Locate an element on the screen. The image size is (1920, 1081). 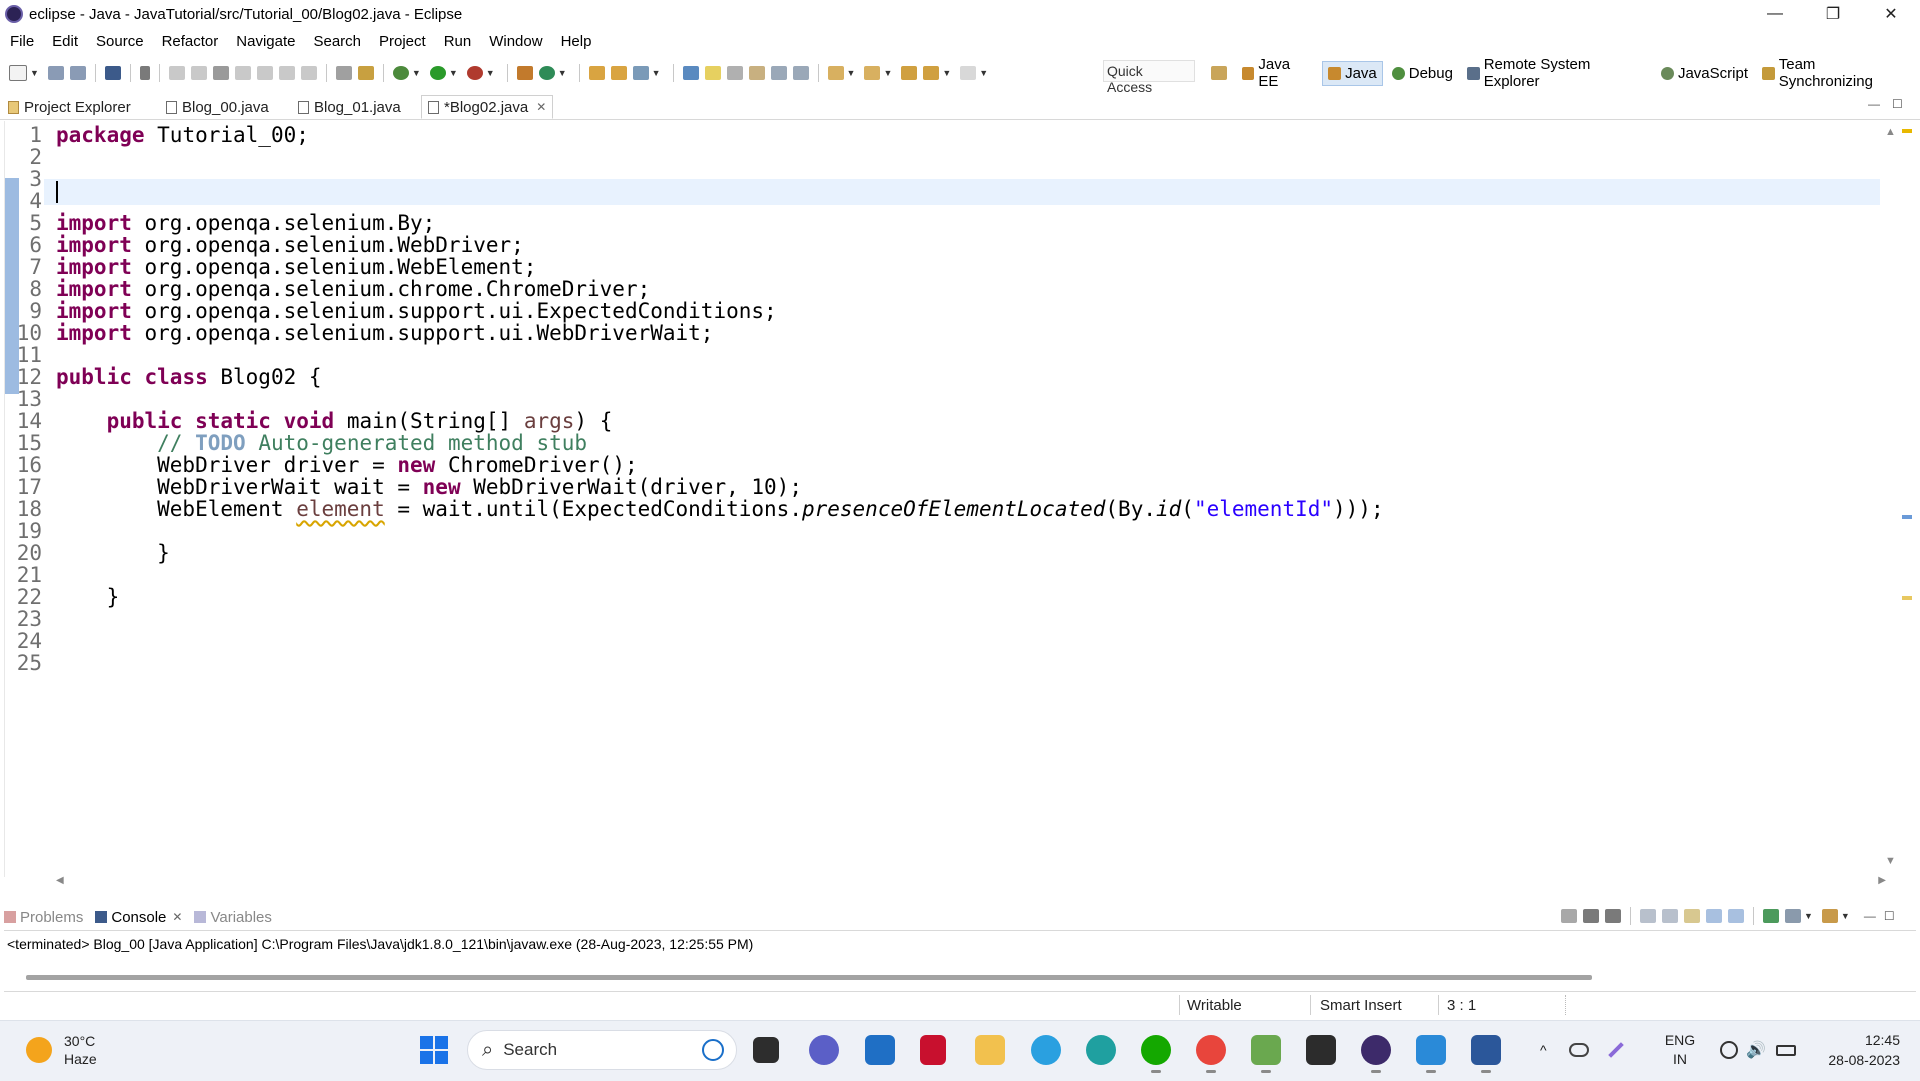
word-icon is located at coordinates (1486, 1054).